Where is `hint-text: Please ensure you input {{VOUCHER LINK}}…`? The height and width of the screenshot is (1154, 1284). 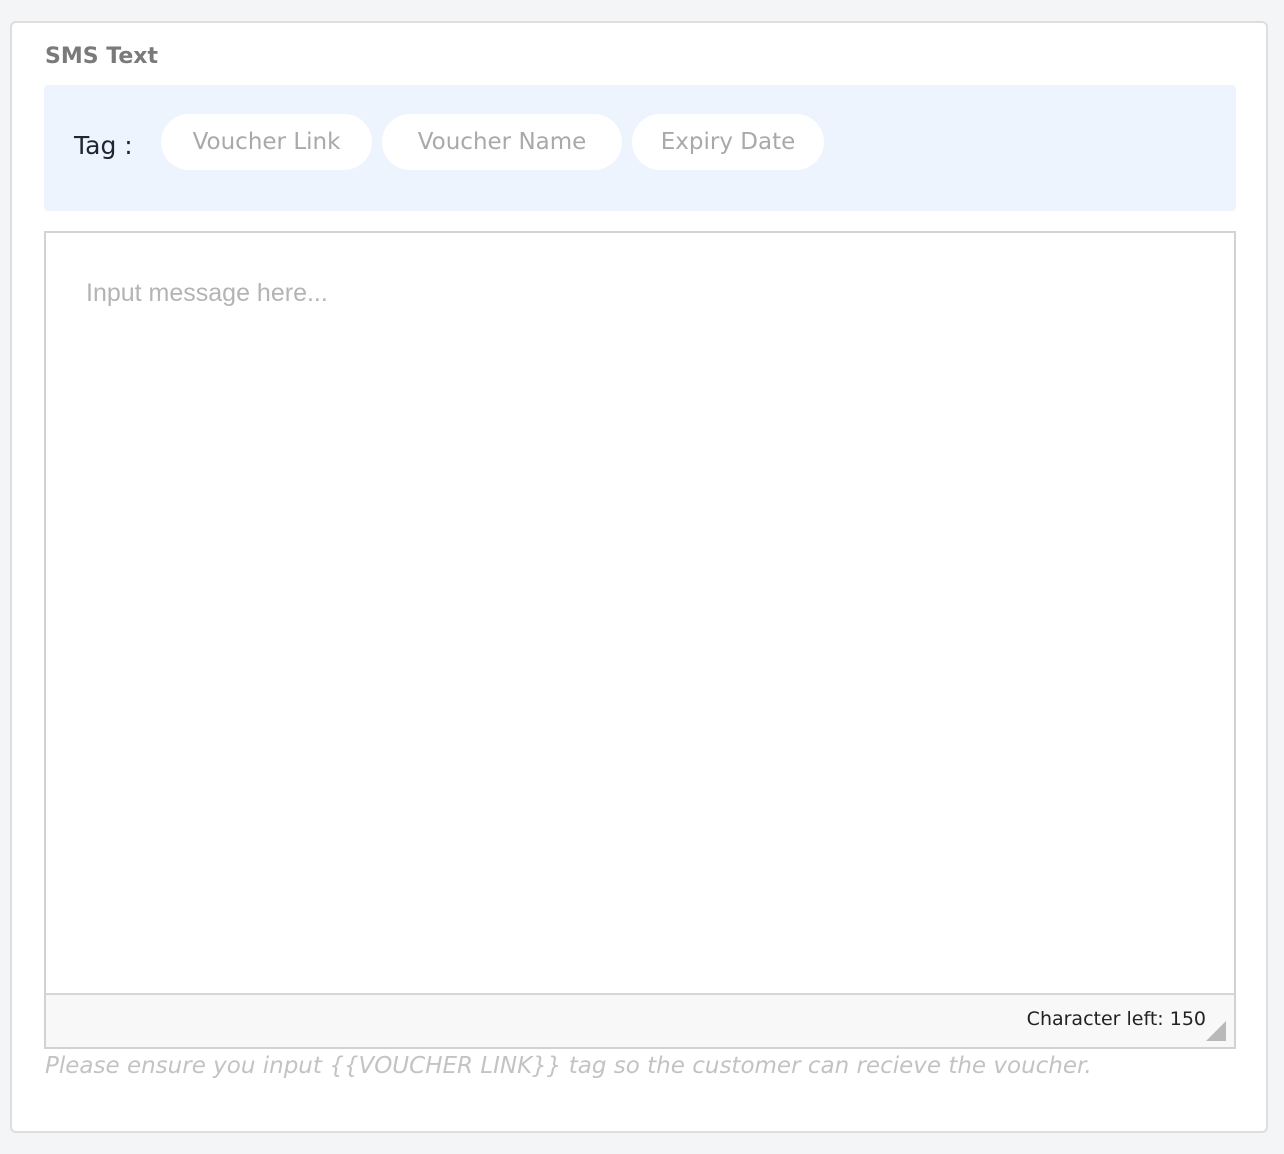 hint-text: Please ensure you input {{VOUCHER LINK}}… is located at coordinates (568, 1066).